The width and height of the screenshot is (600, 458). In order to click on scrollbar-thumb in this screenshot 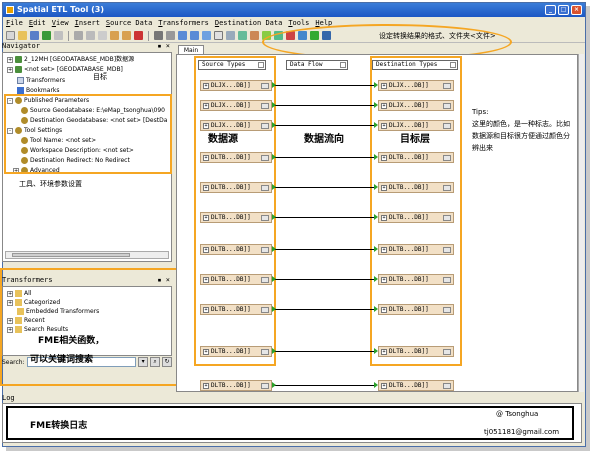, I will do `click(71, 255)`.